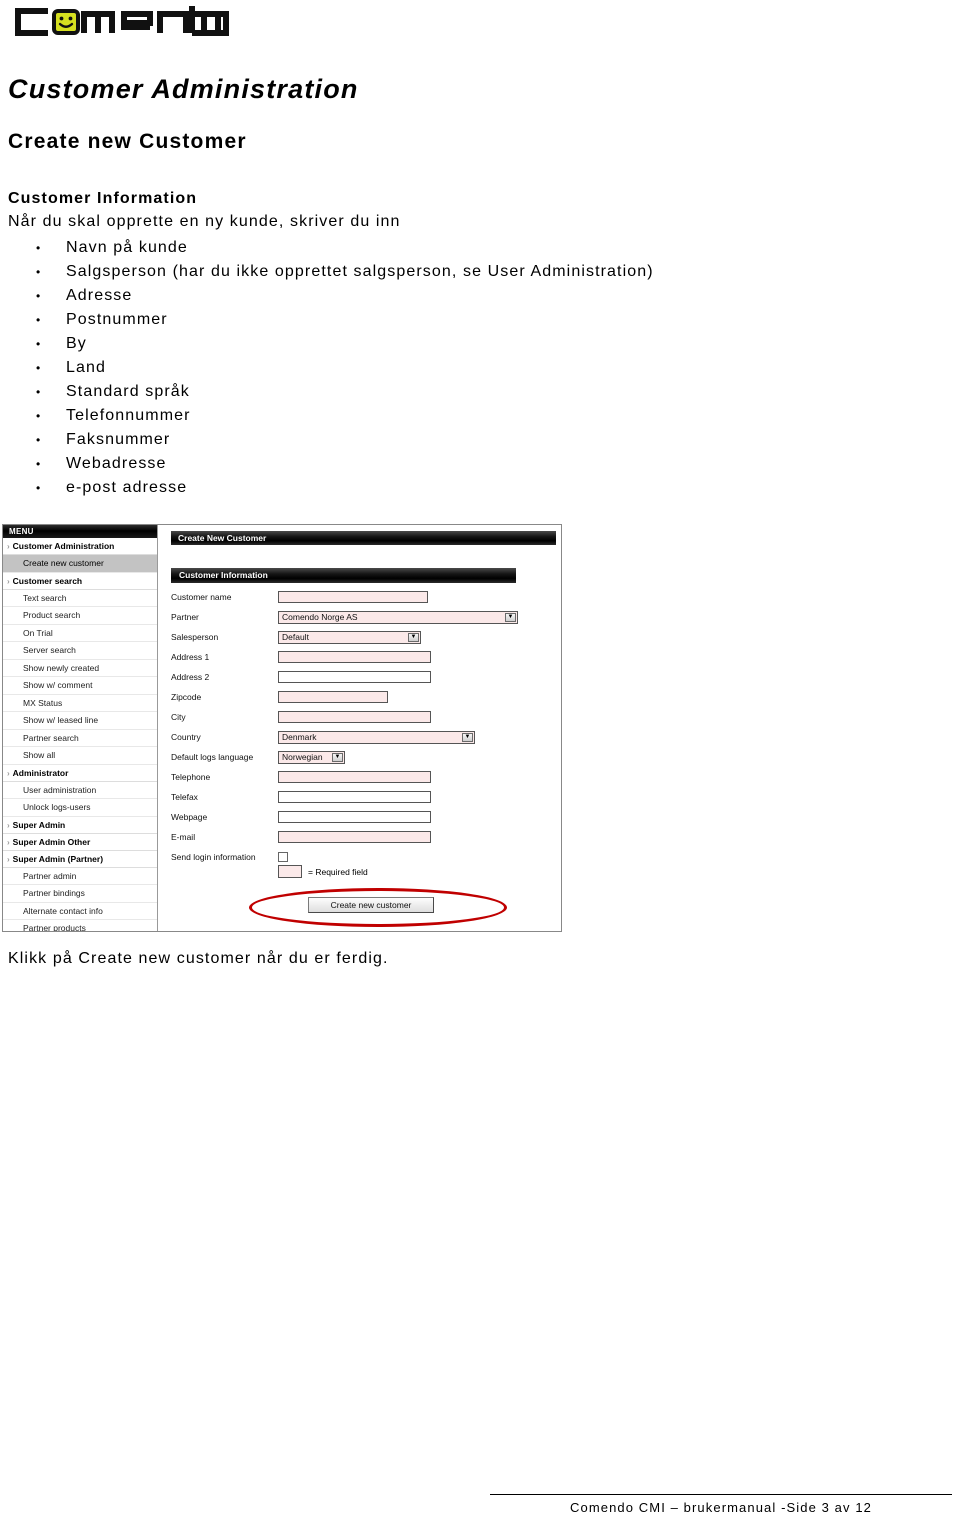 The width and height of the screenshot is (960, 1528). I want to click on bullet-item: Webadresse, so click(344, 464).